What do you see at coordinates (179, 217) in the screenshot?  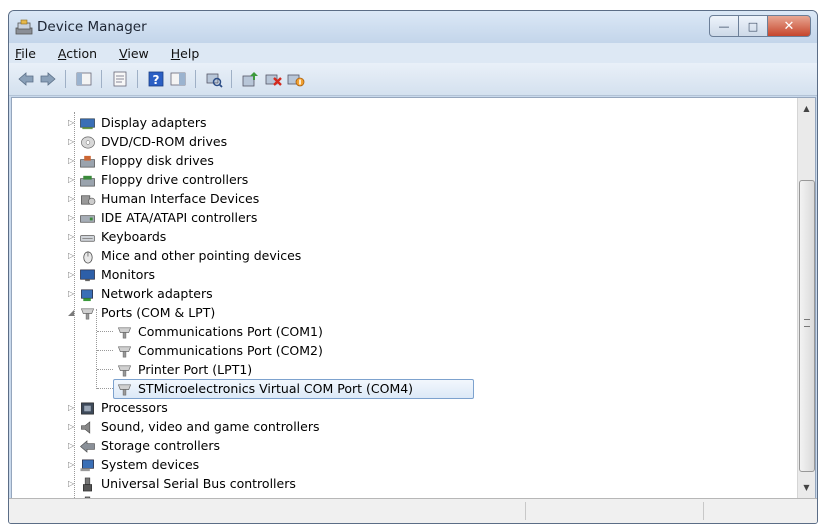 I see `device-category: IDE ATA/ATAPI controllers` at bounding box center [179, 217].